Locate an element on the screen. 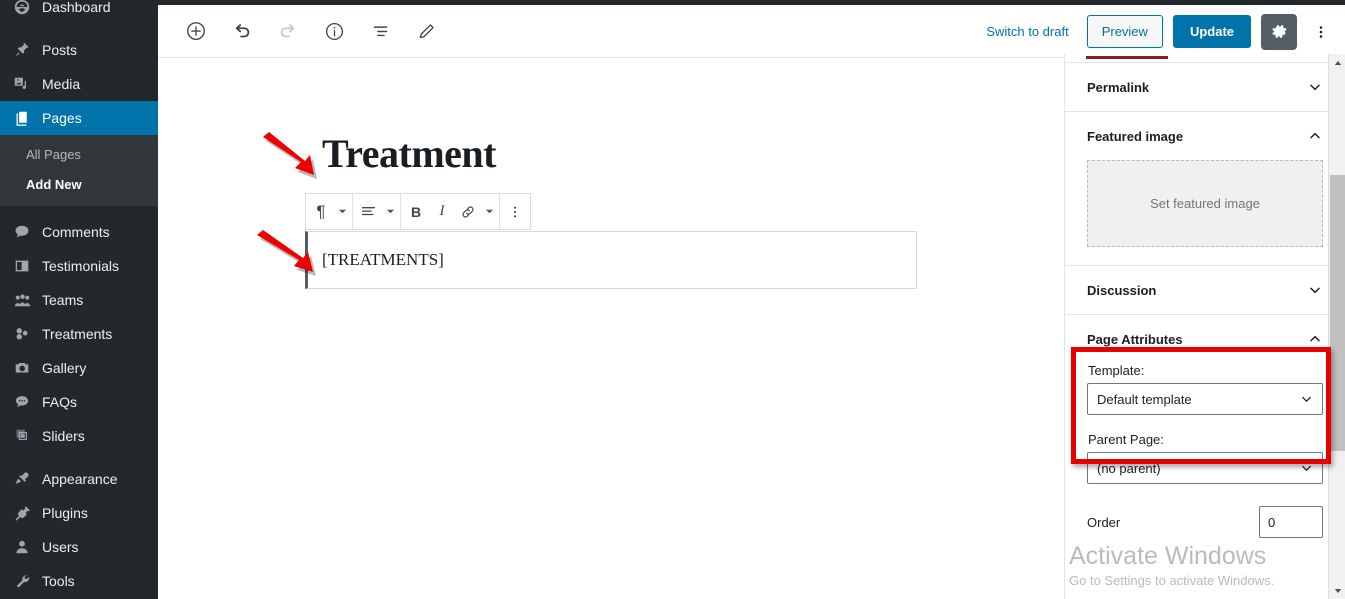  comment-icon is located at coordinates (22, 232).